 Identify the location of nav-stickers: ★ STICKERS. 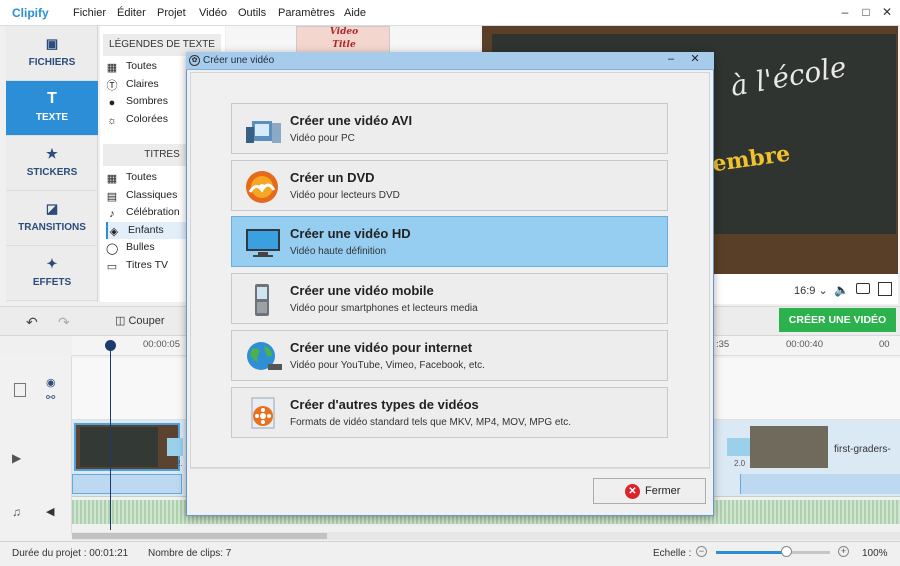
(52, 163).